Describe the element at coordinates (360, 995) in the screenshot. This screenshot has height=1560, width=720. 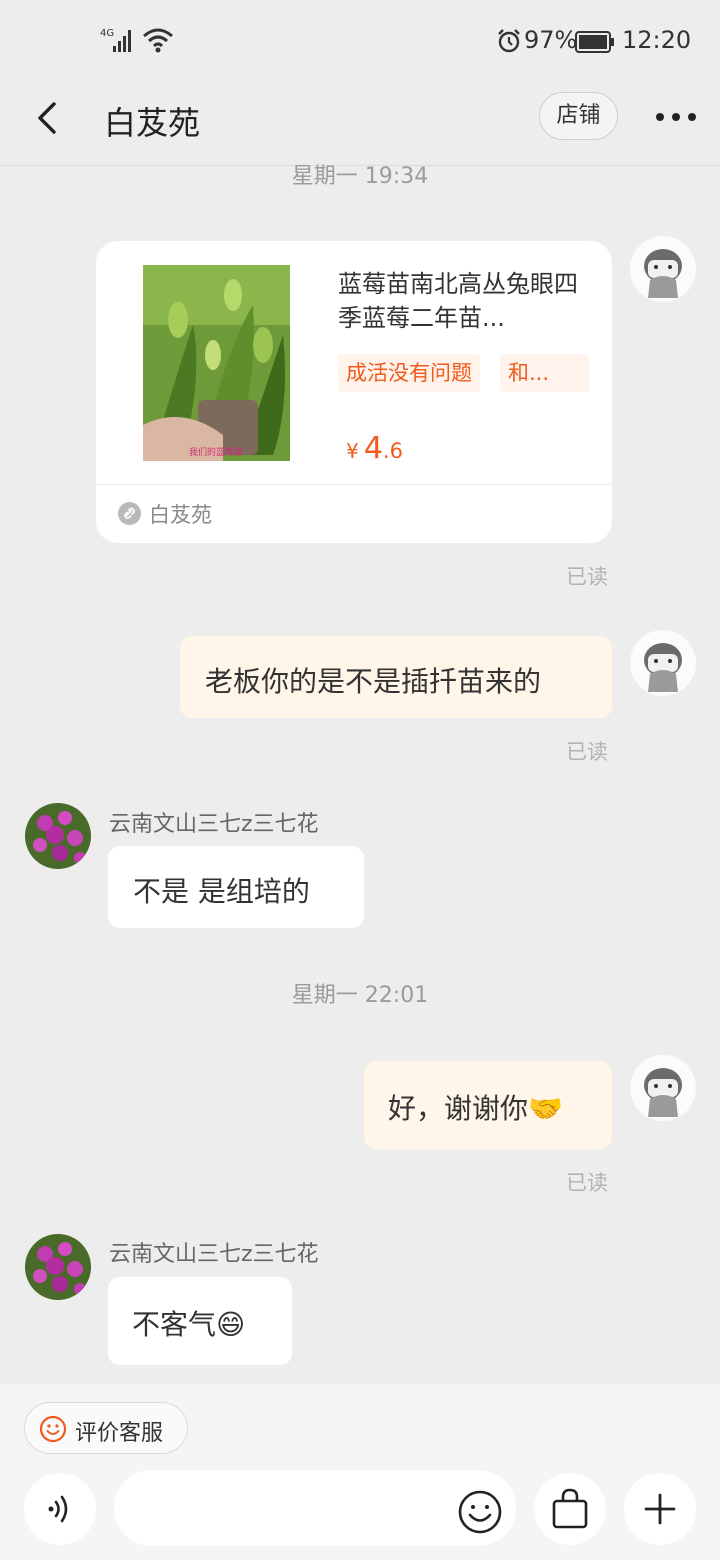
I see `timestamp: 星期一 22:01` at that location.